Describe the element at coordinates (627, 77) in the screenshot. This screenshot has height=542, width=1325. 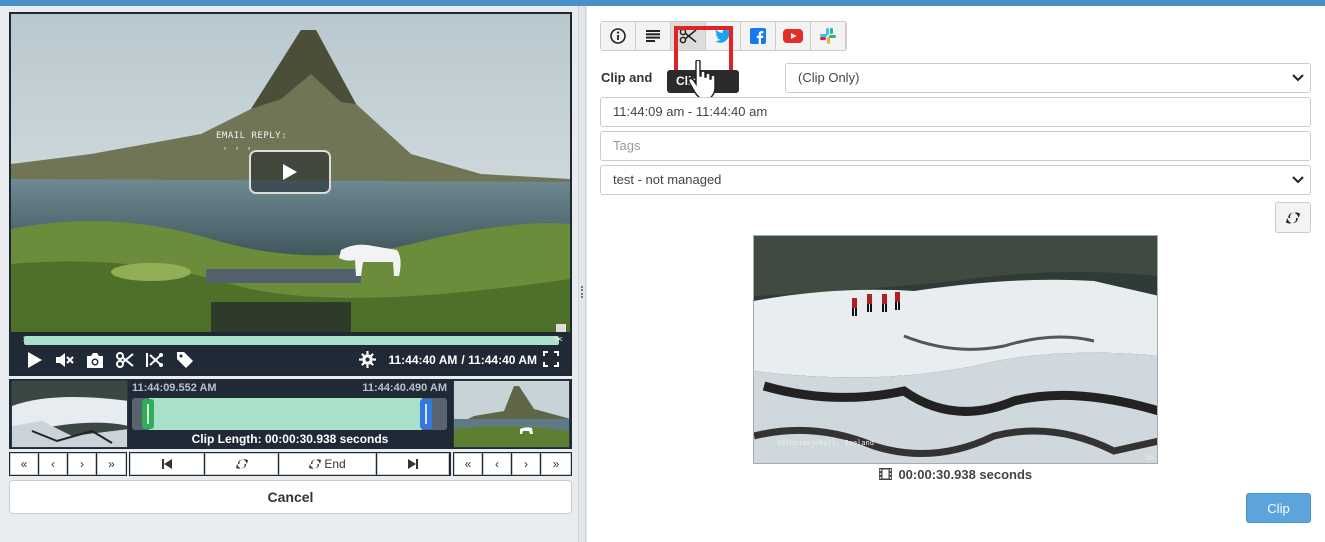
I see `clip-and-label: Clip and` at that location.